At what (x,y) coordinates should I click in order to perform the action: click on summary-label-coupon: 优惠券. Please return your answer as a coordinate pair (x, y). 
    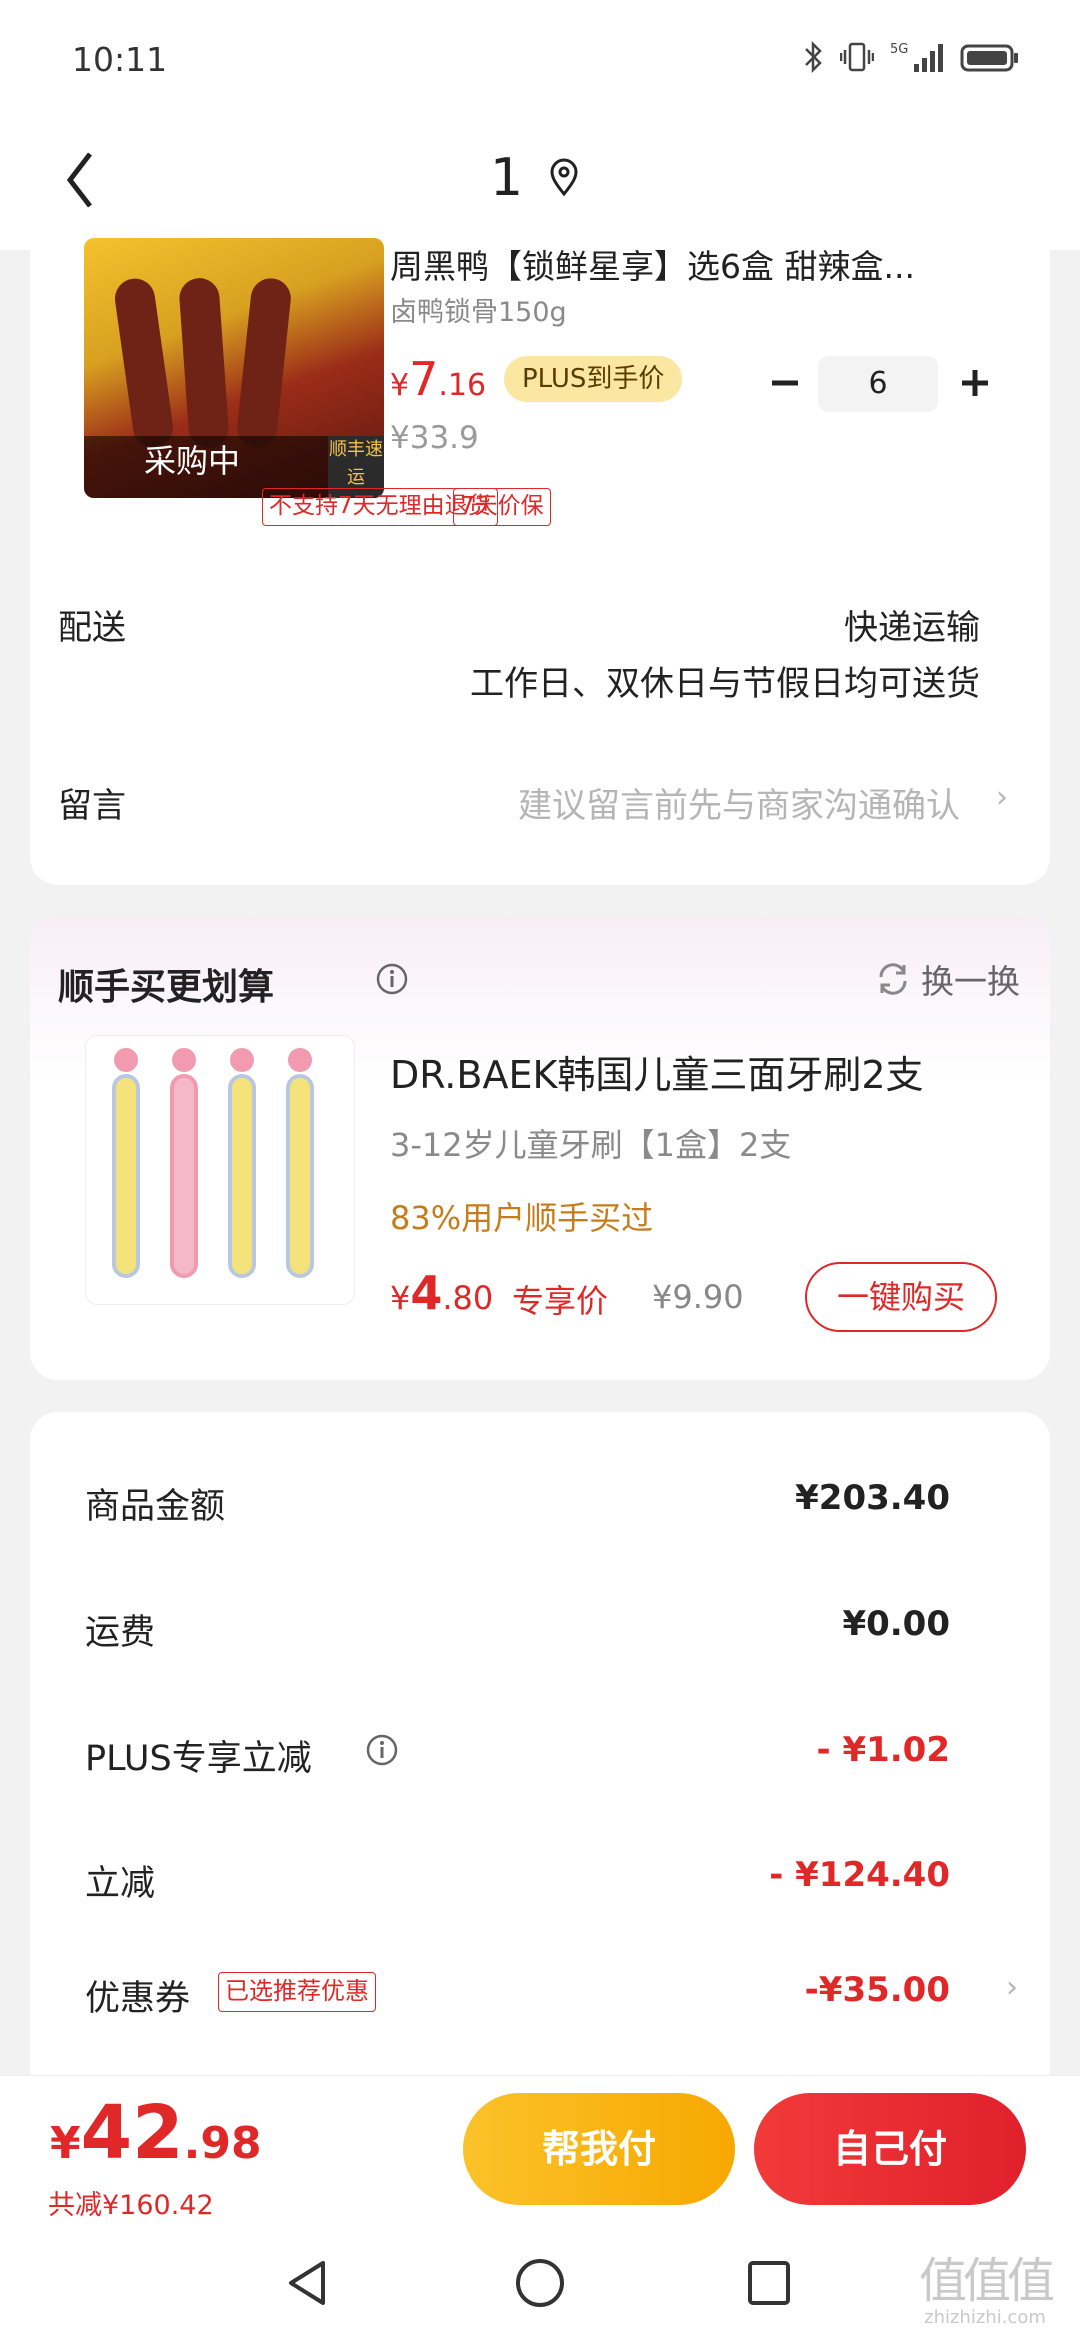
    Looking at the image, I should click on (137, 1995).